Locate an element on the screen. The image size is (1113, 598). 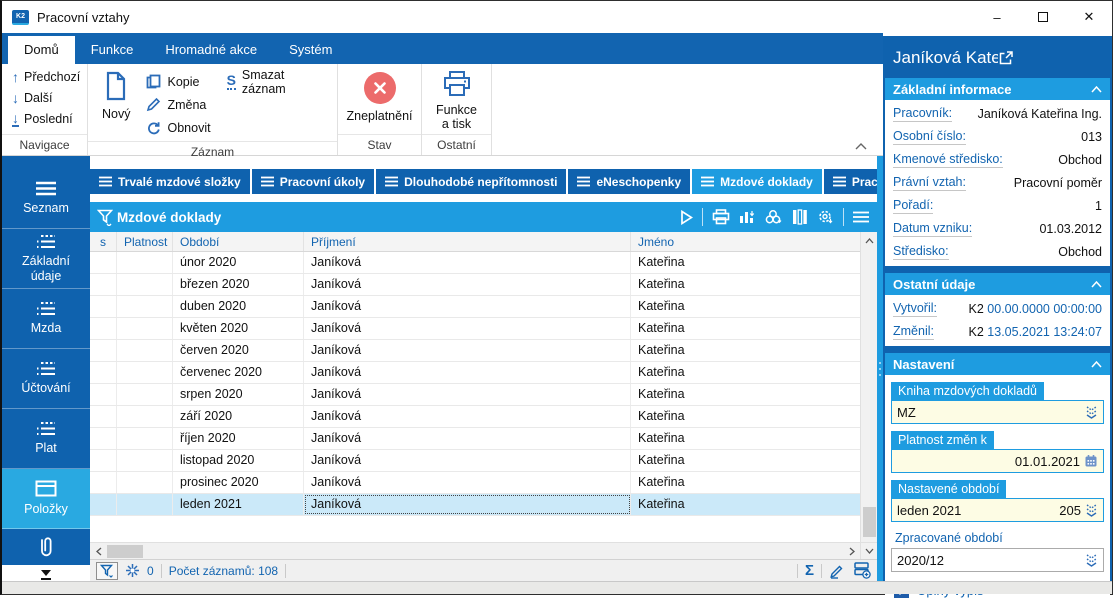
sum-button: Σ is located at coordinates (809, 570).